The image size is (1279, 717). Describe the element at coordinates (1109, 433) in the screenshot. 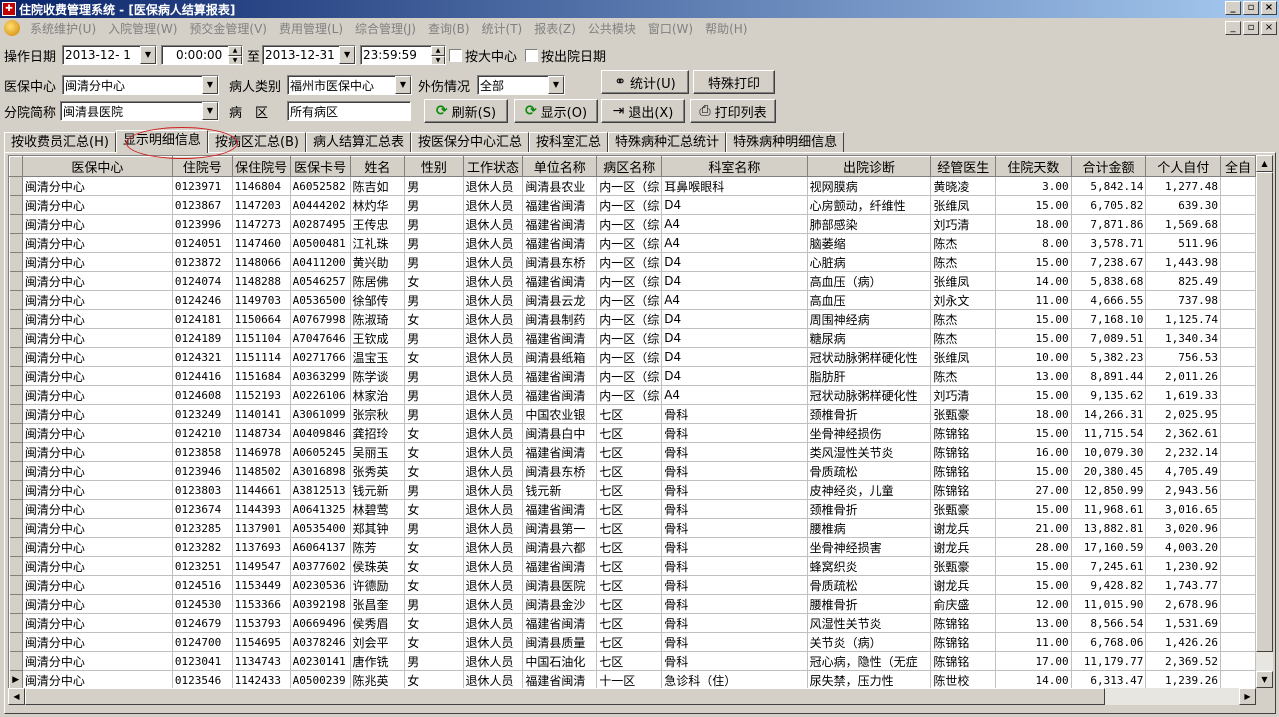

I see `table-cell: 11,715.54` at that location.